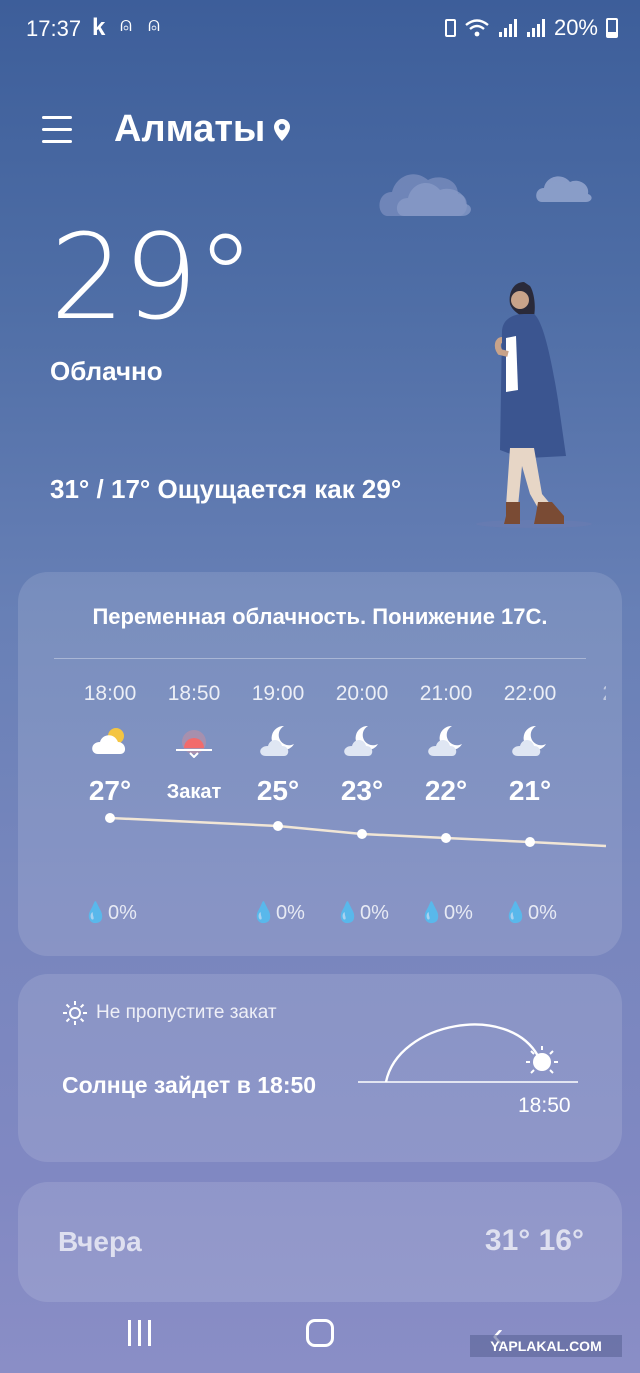 The height and width of the screenshot is (1373, 640). What do you see at coordinates (546, 1346) in the screenshot?
I see `watermark: YAPLAKAL.COM` at bounding box center [546, 1346].